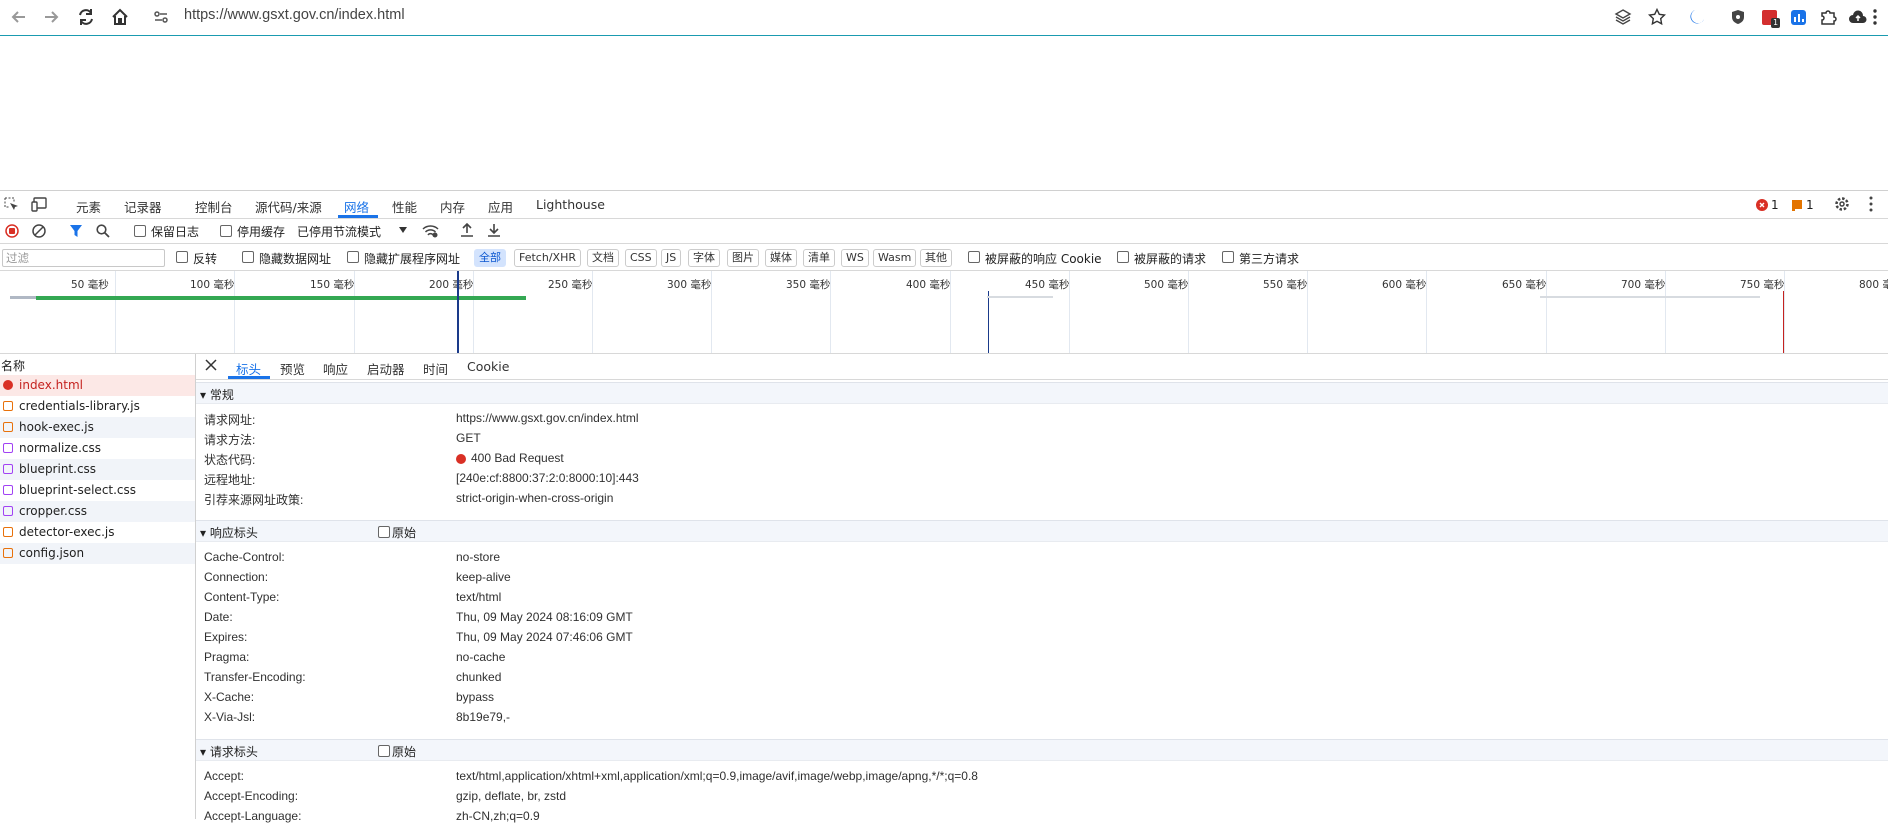 The height and width of the screenshot is (823, 1888). What do you see at coordinates (517, 458) in the screenshot?
I see `header-value: 400 Bad Request` at bounding box center [517, 458].